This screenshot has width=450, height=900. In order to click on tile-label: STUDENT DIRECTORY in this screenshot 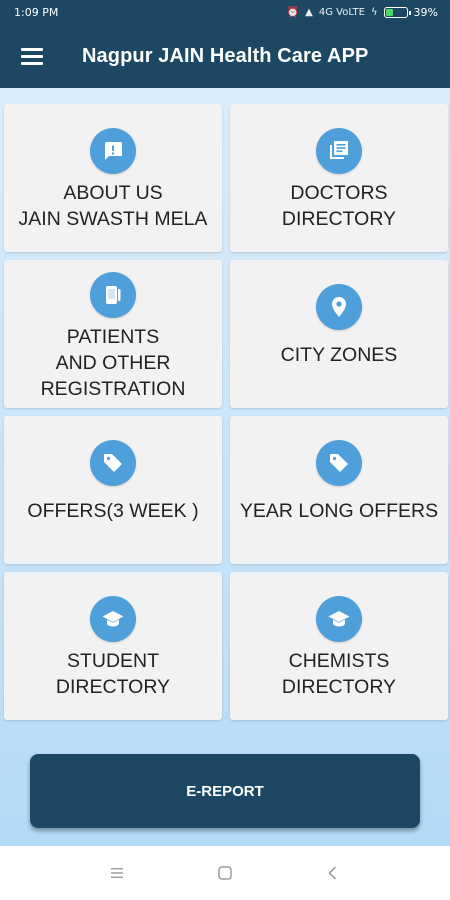, I will do `click(113, 674)`.